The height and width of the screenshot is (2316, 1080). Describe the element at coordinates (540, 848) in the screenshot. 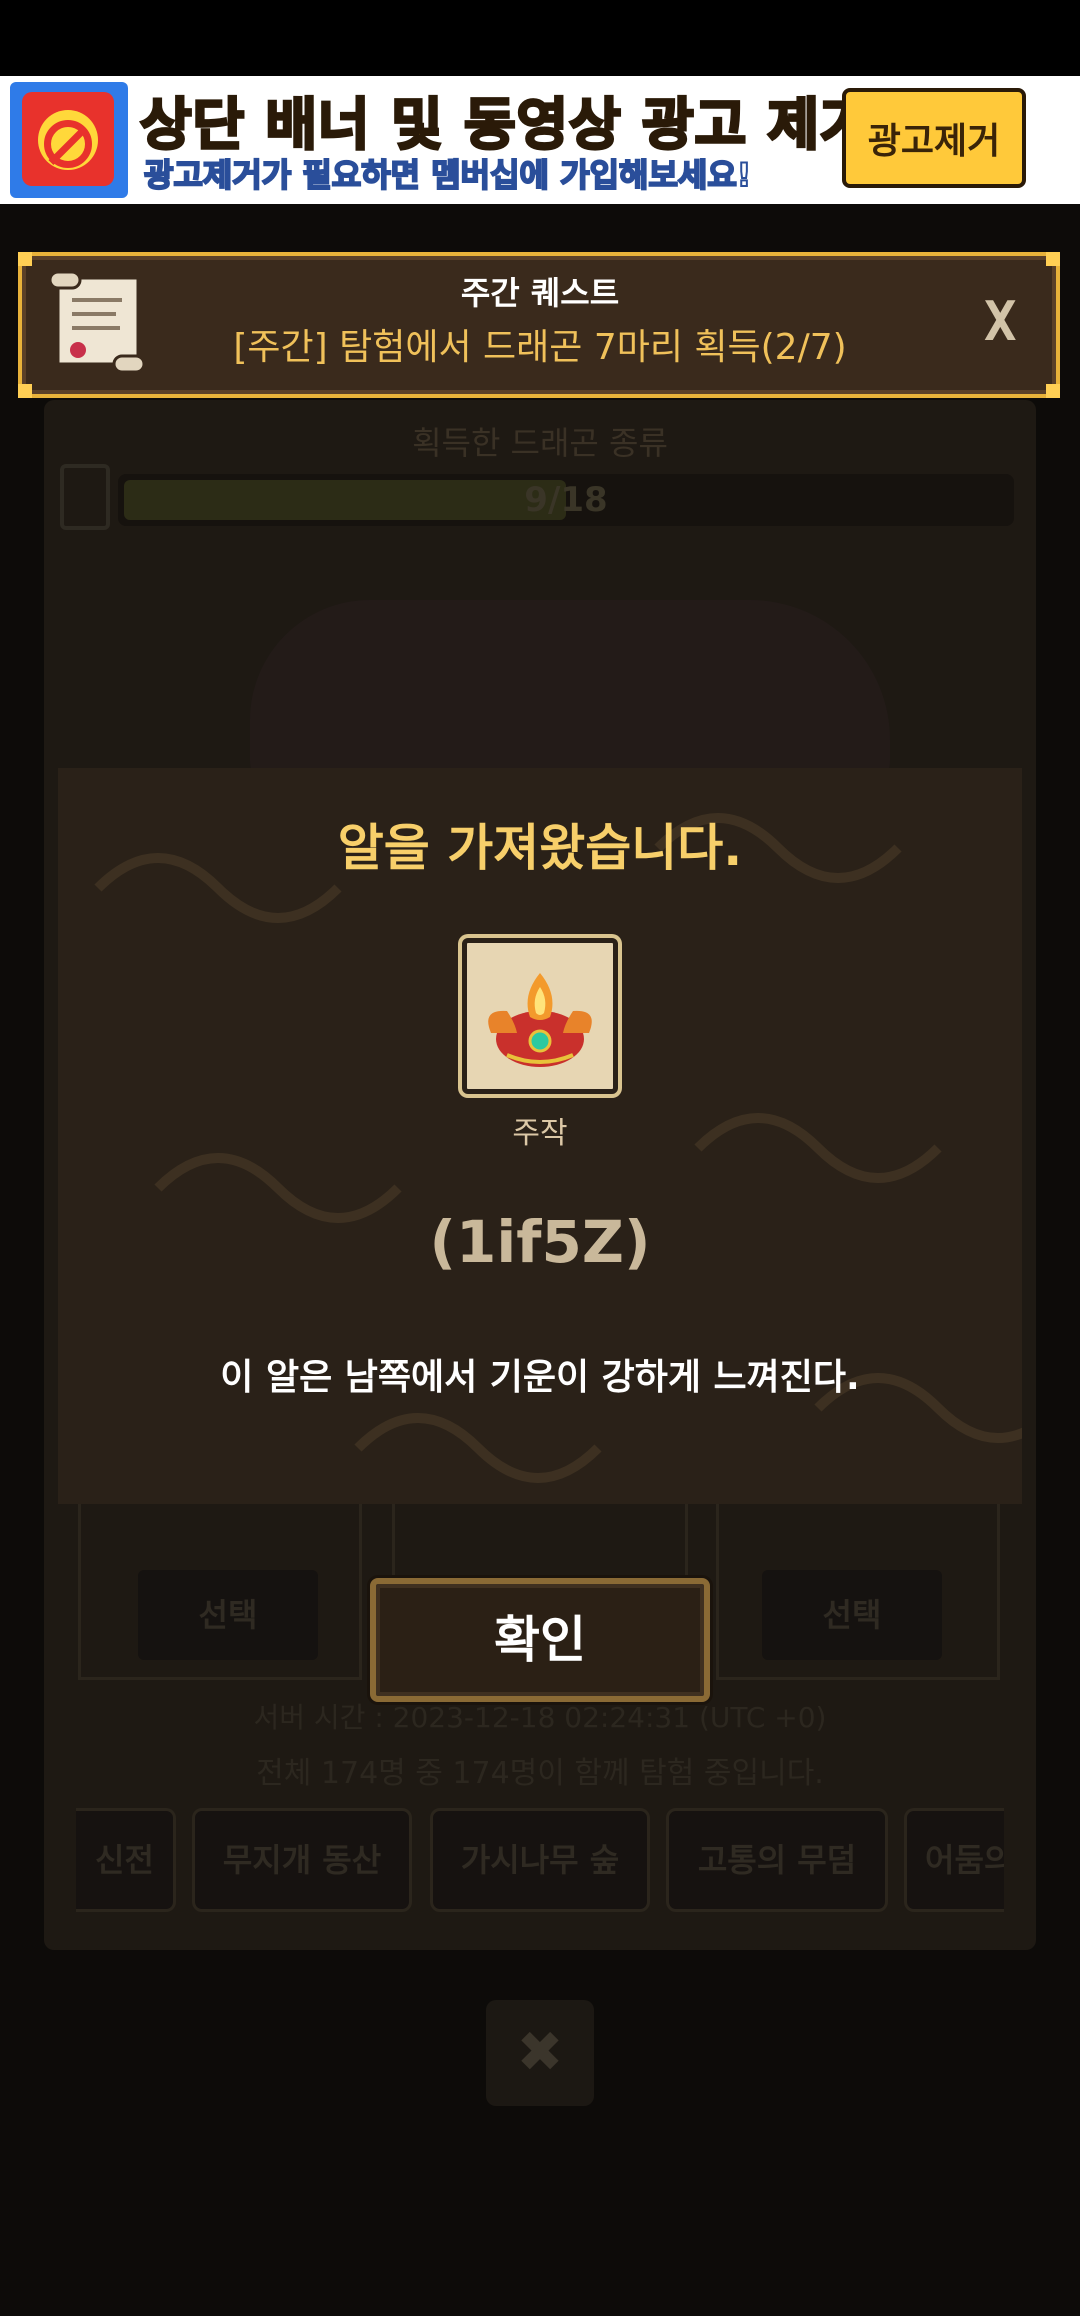

I see `modal-title: 알을 가져왔습니다.` at that location.